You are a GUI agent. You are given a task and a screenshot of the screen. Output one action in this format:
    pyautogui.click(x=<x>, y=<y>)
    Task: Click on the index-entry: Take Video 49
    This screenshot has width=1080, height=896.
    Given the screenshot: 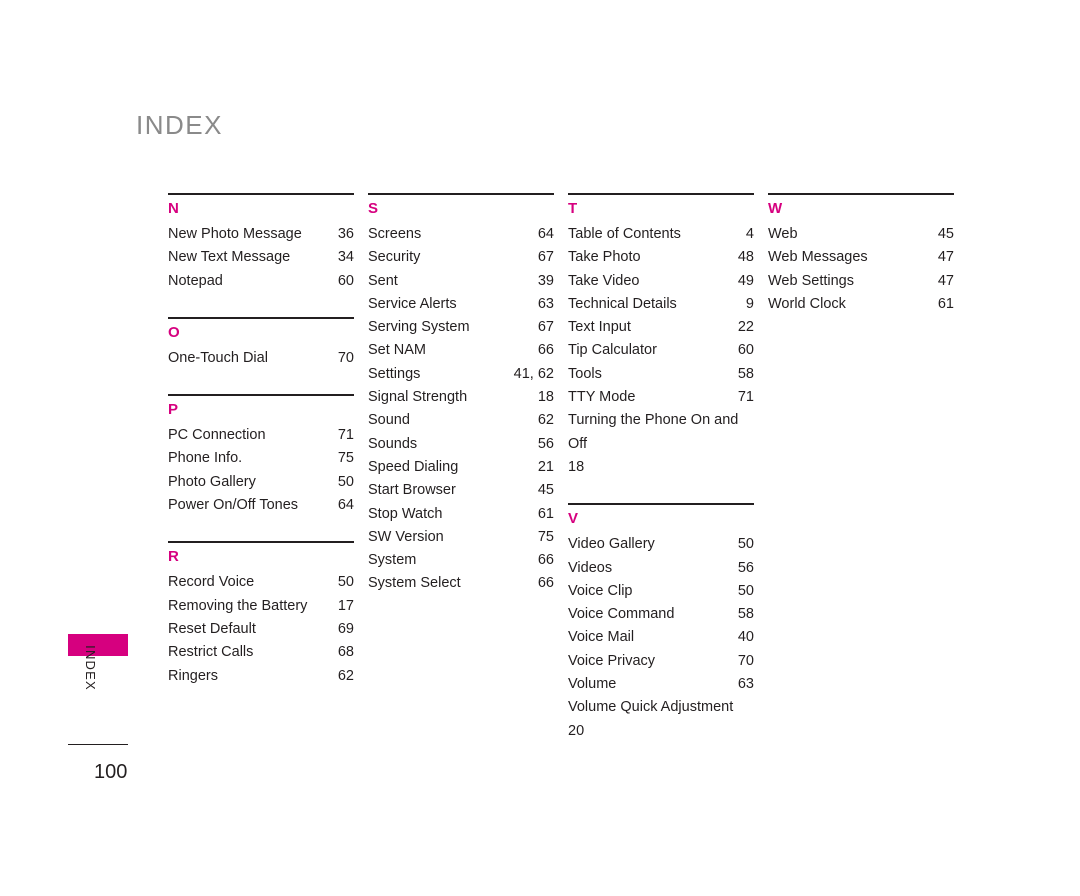 What is the action you would take?
    pyautogui.click(x=661, y=281)
    